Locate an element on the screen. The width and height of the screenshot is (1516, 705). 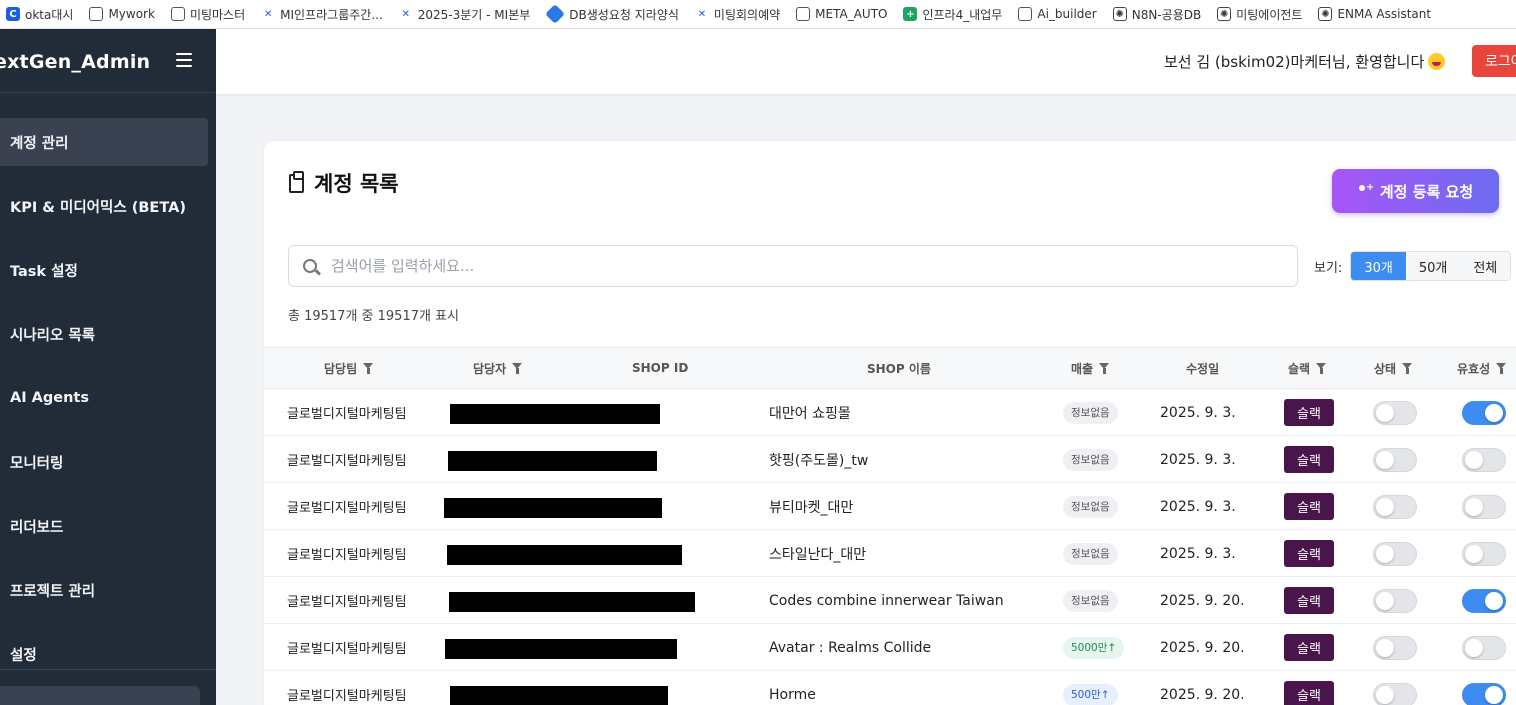
confluence-icon: ✕ is located at coordinates (702, 14).